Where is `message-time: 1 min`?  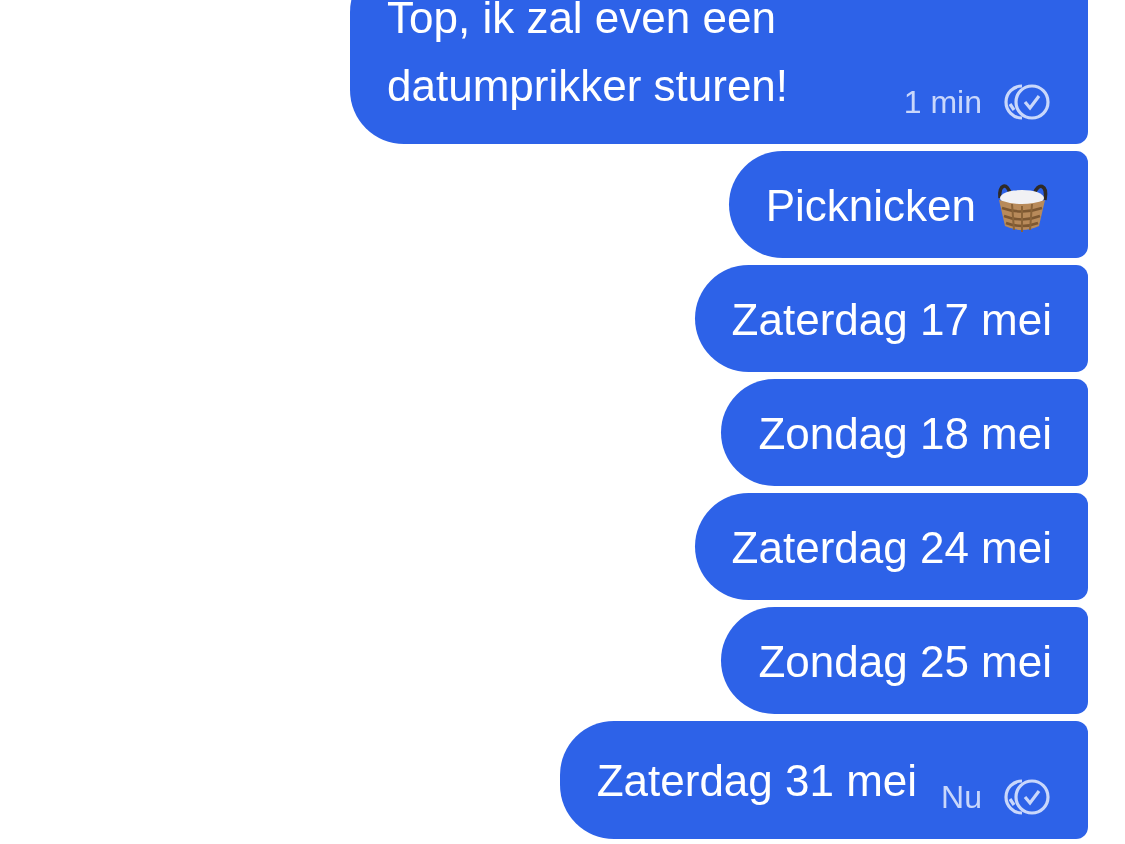
message-time: 1 min is located at coordinates (942, 102).